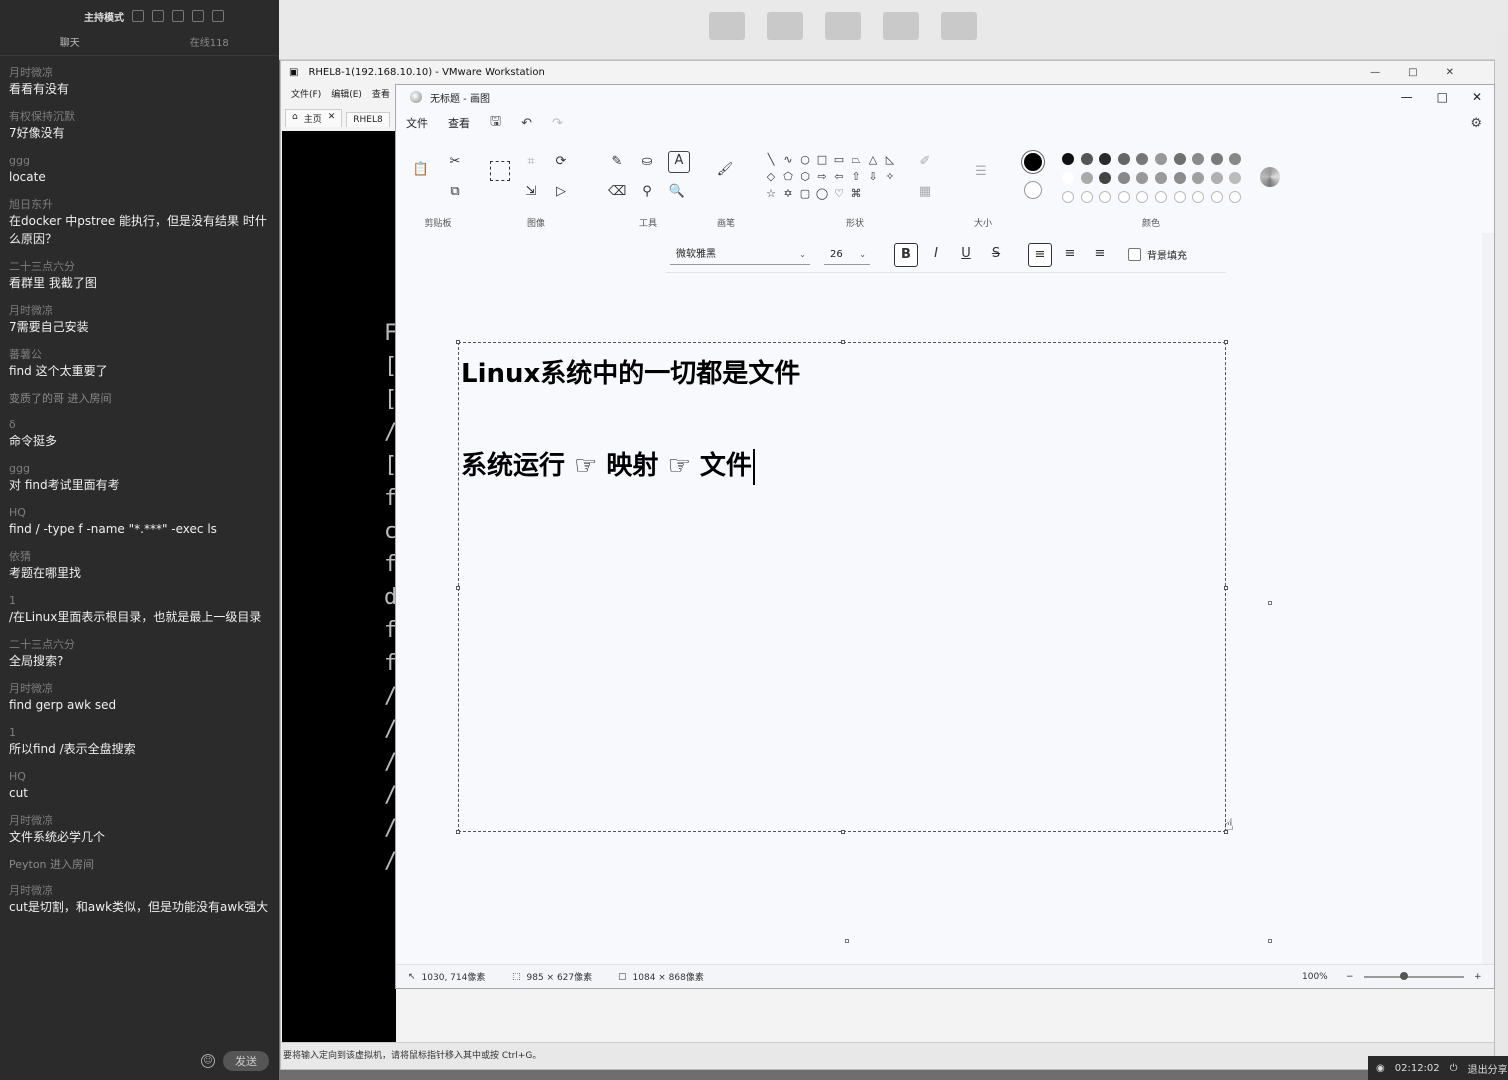  What do you see at coordinates (822, 193) in the screenshot?
I see `shape-oval-callout-icon: ◯` at bounding box center [822, 193].